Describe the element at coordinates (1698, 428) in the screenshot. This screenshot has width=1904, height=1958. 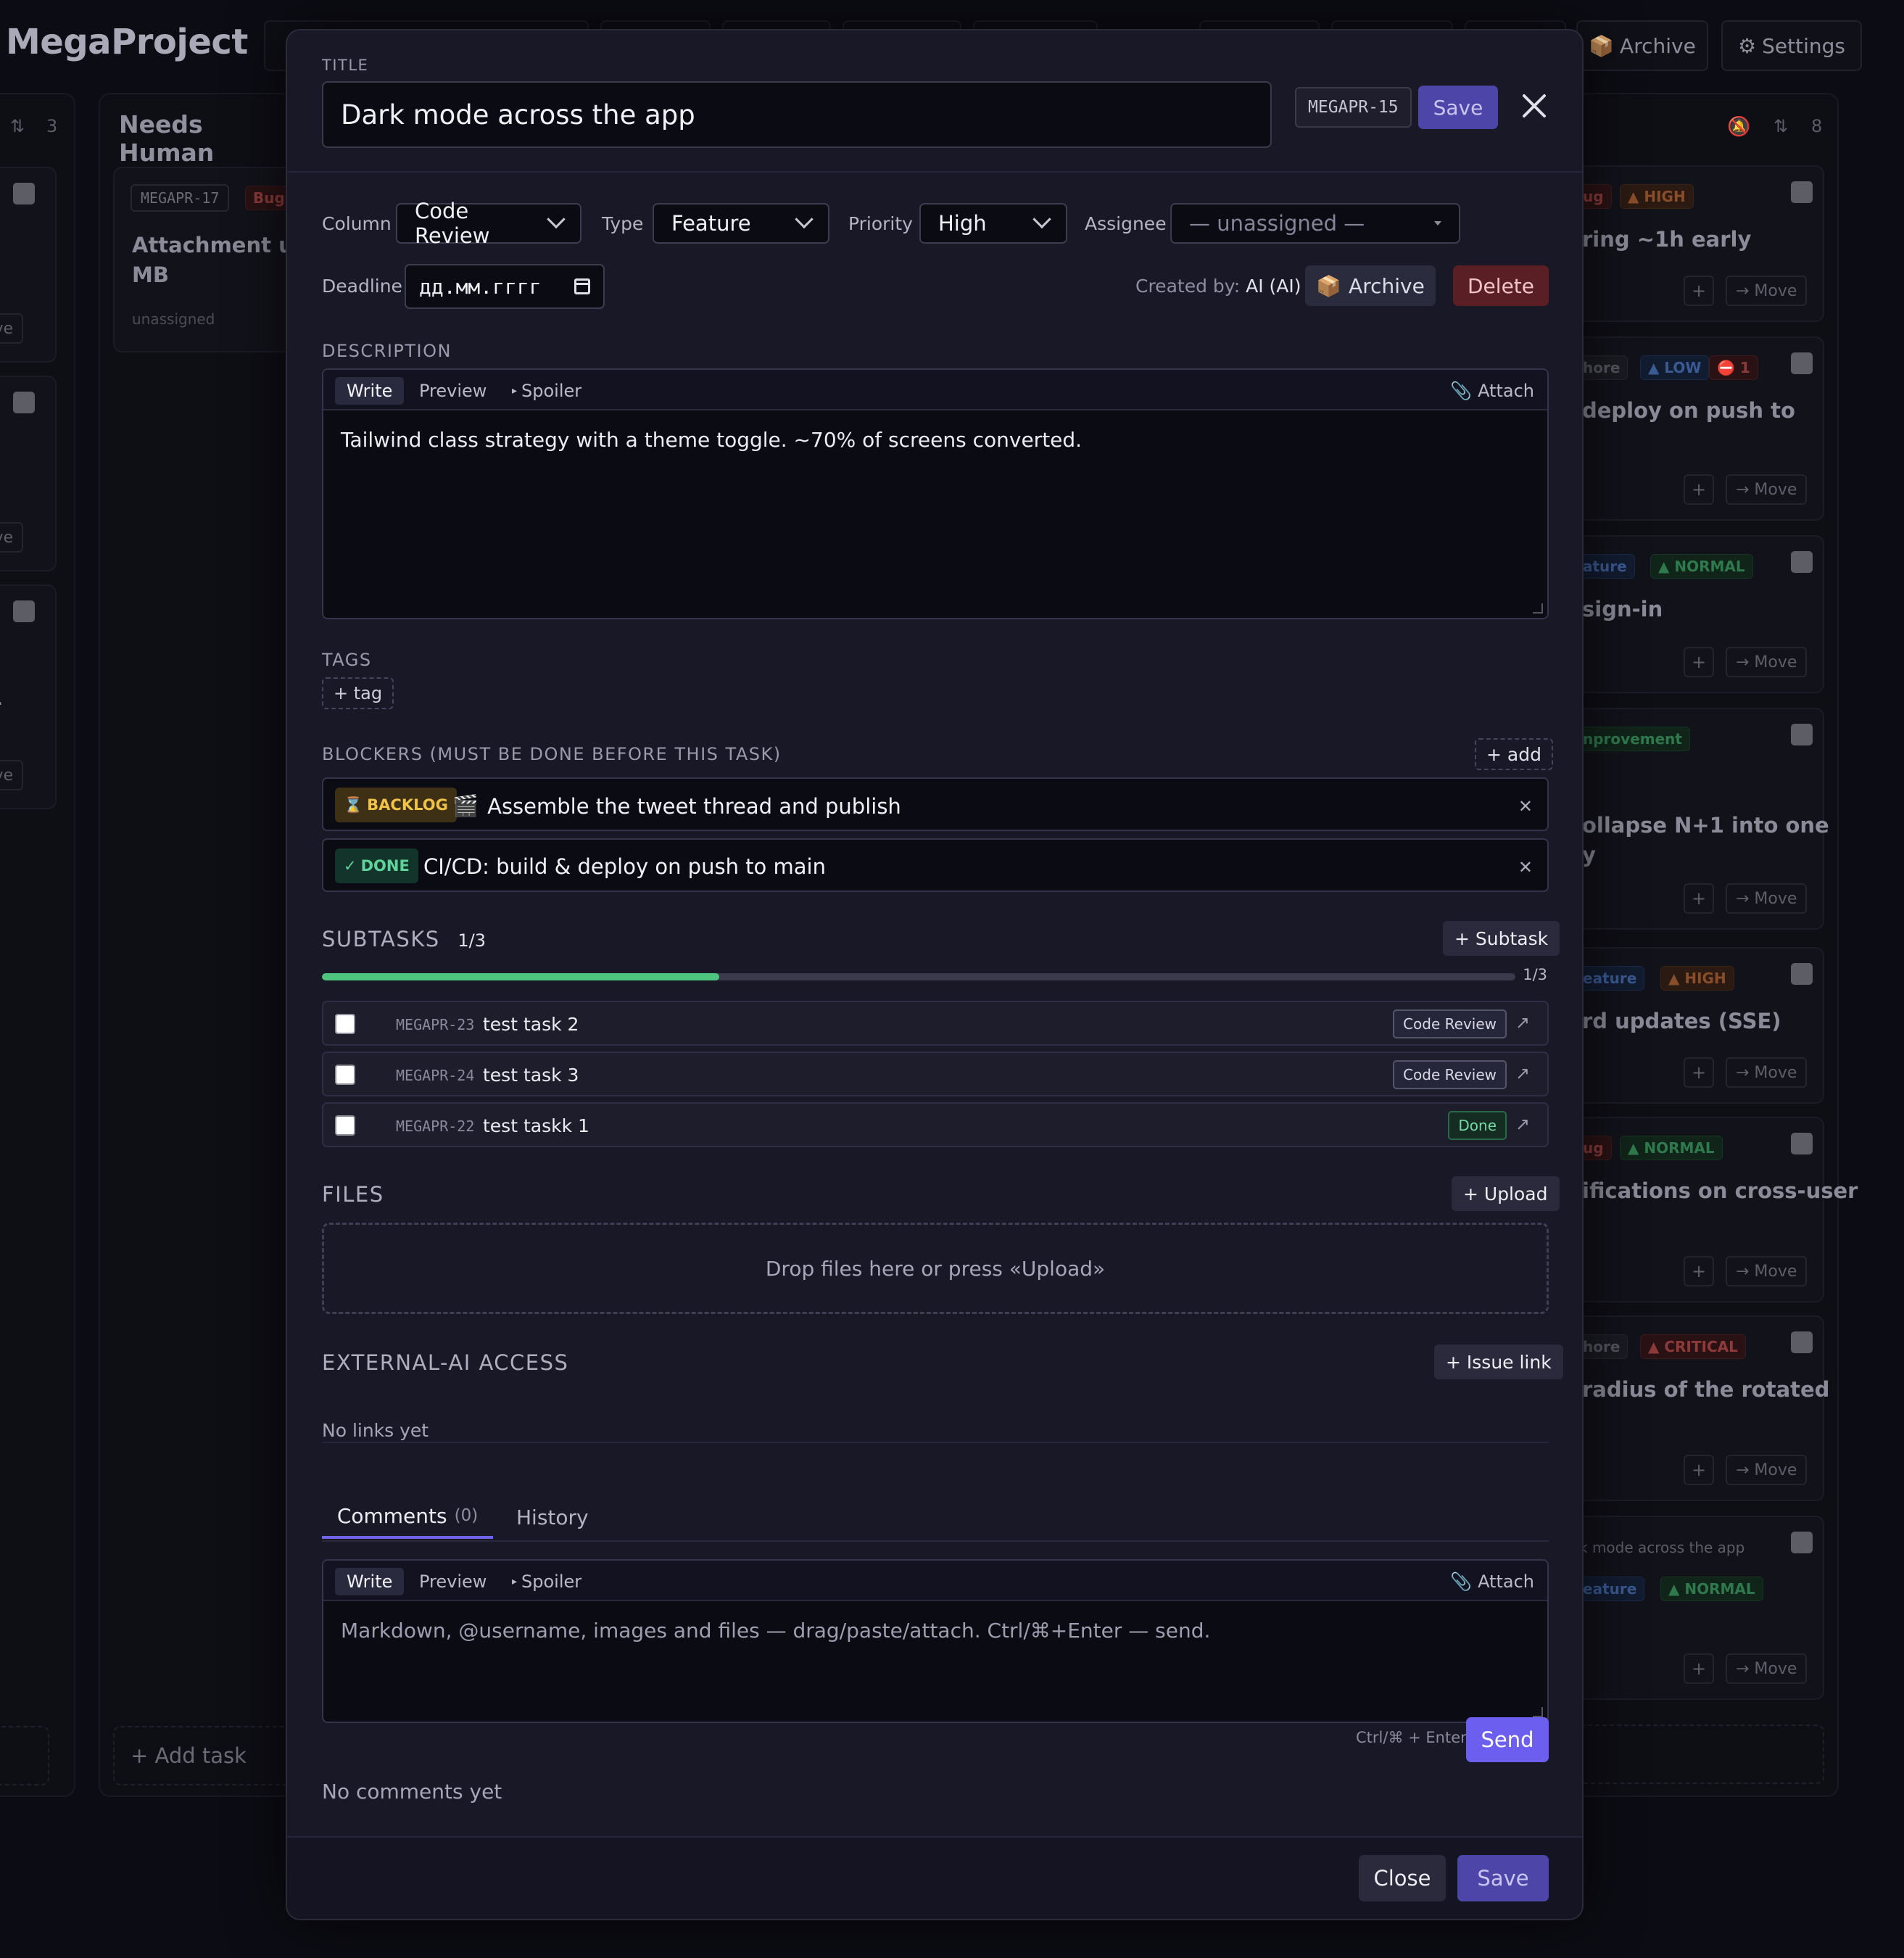
I see `task-card: hore ▲ LOW ⛔ 1 deploy on push to + → Move` at that location.